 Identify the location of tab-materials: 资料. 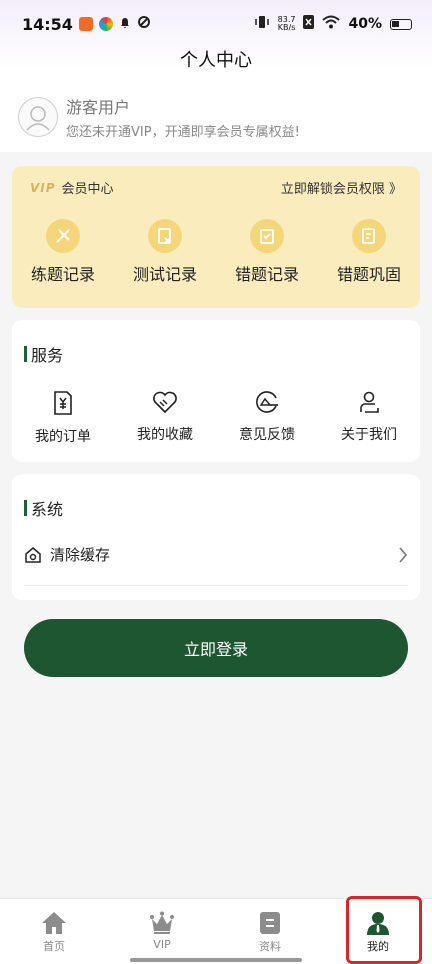
(270, 931).